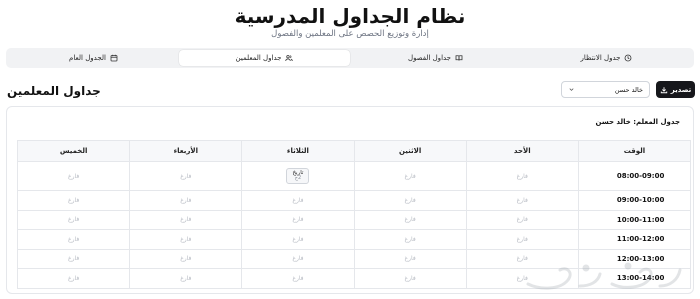  Describe the element at coordinates (54, 91) in the screenshot. I see `section-title: جداول المعلمين` at that location.